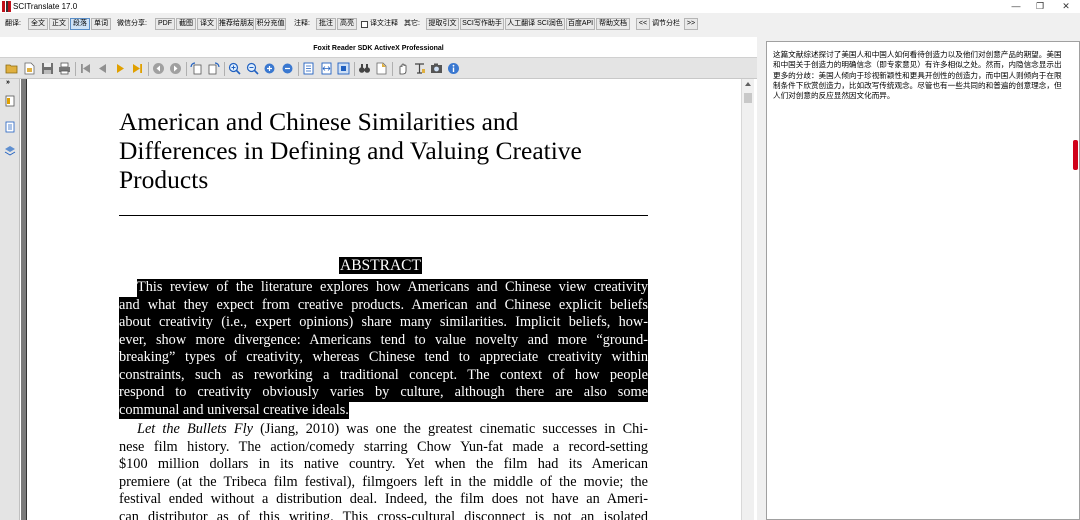  I want to click on note-group-label: 注释:, so click(302, 23).